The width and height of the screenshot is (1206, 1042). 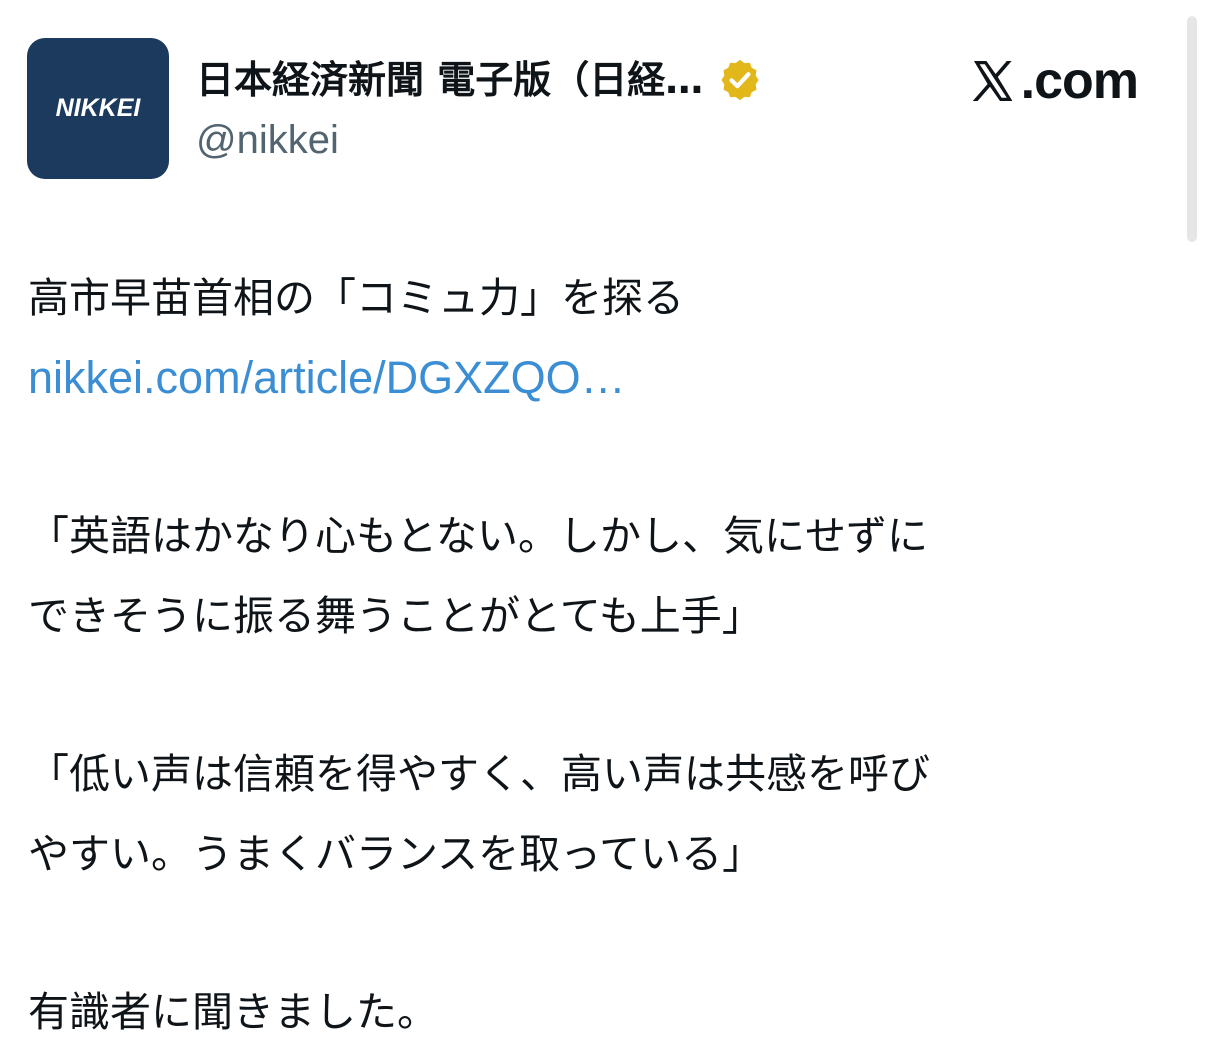 What do you see at coordinates (395, 616) in the screenshot?
I see `quote-1-line-2: できそうに振る舞うことがとても上手」` at bounding box center [395, 616].